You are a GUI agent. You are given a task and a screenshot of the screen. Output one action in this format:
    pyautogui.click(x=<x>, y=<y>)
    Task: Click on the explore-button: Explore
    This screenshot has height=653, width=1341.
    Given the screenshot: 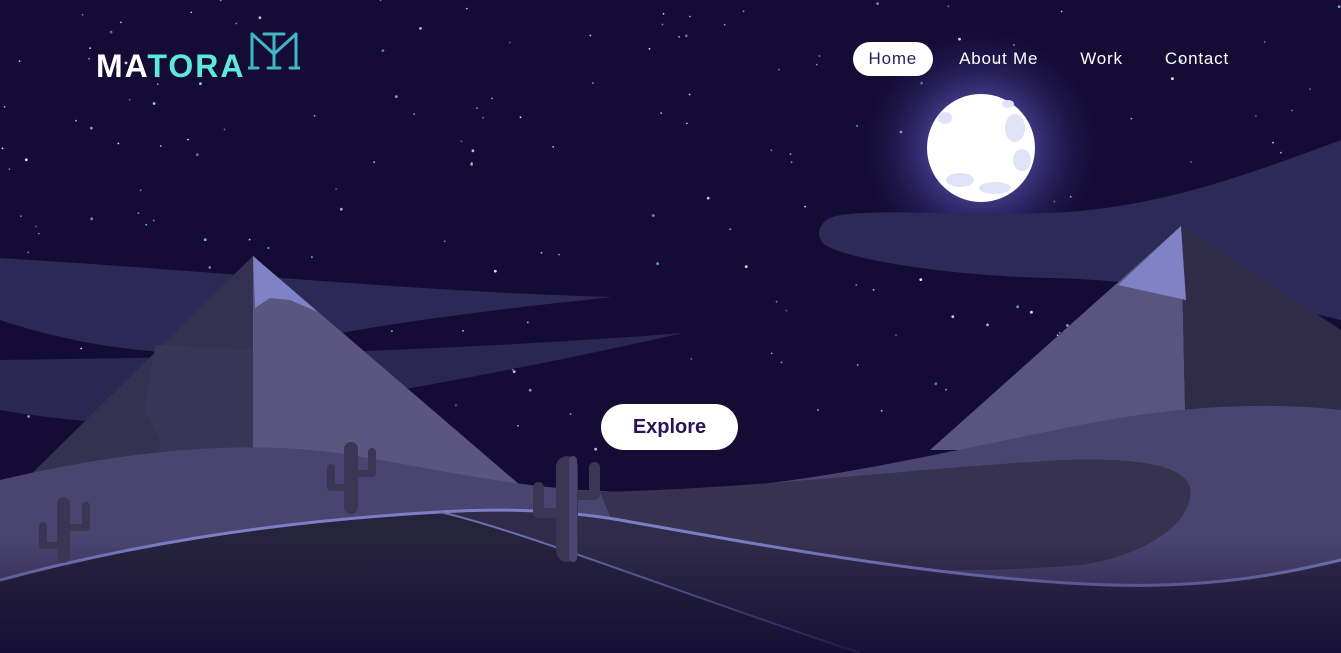 What is the action you would take?
    pyautogui.click(x=669, y=427)
    